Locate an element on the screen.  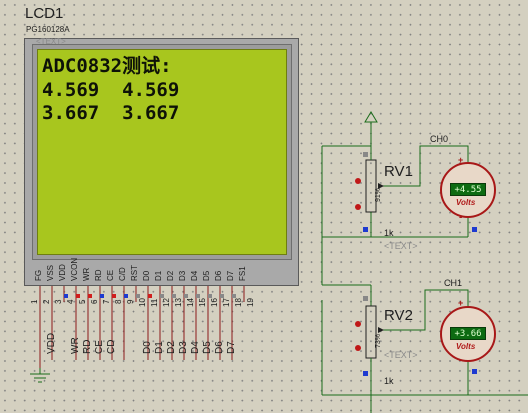
pin-label: D2 is located at coordinates (170, 275).